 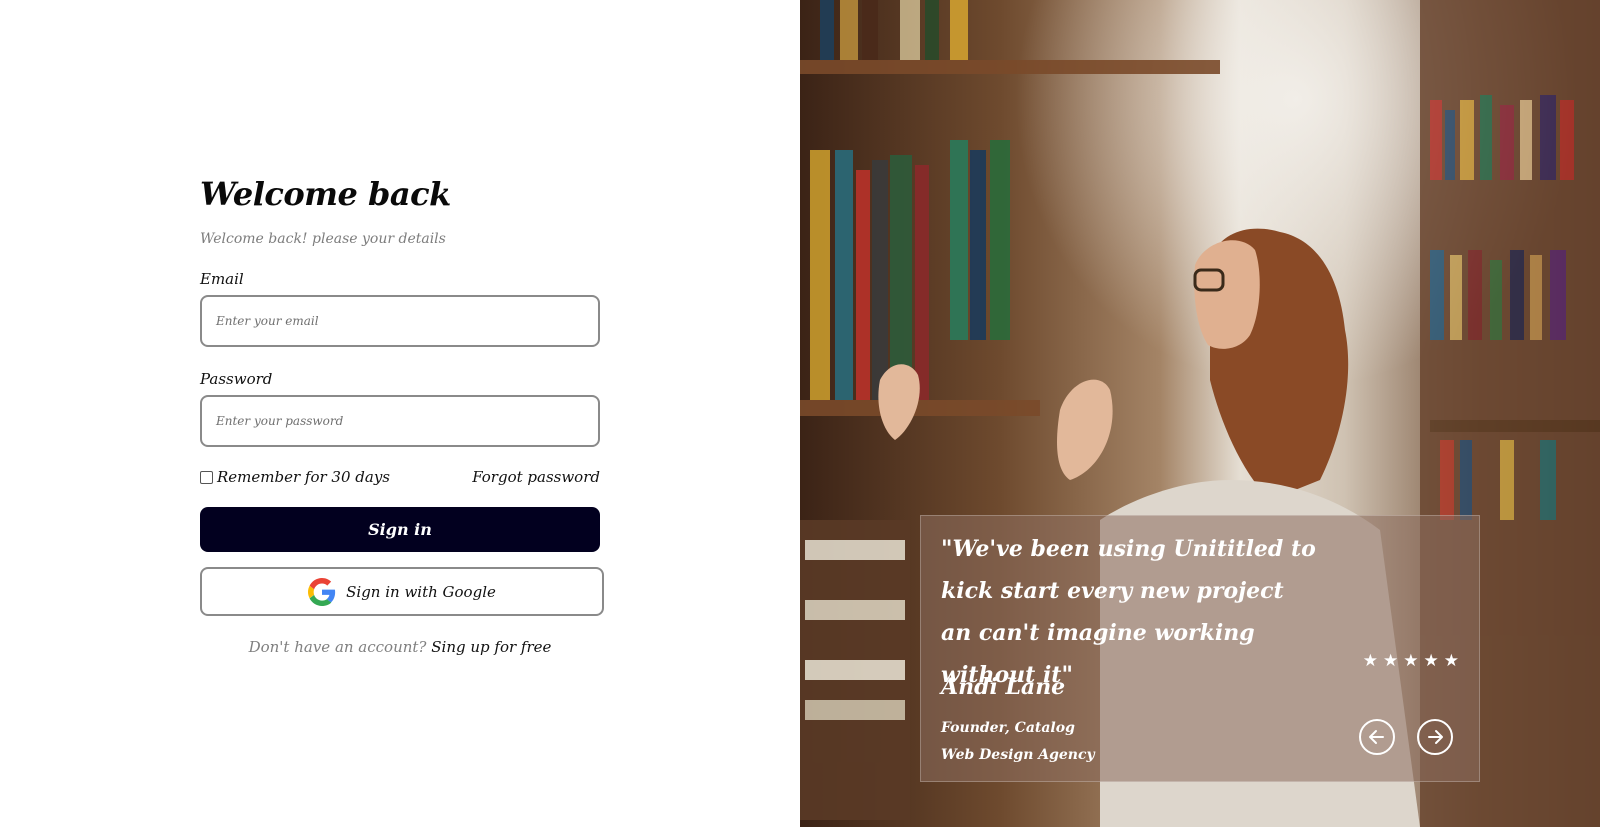 What do you see at coordinates (400, 421) in the screenshot?
I see `password-field: Enter your password` at bounding box center [400, 421].